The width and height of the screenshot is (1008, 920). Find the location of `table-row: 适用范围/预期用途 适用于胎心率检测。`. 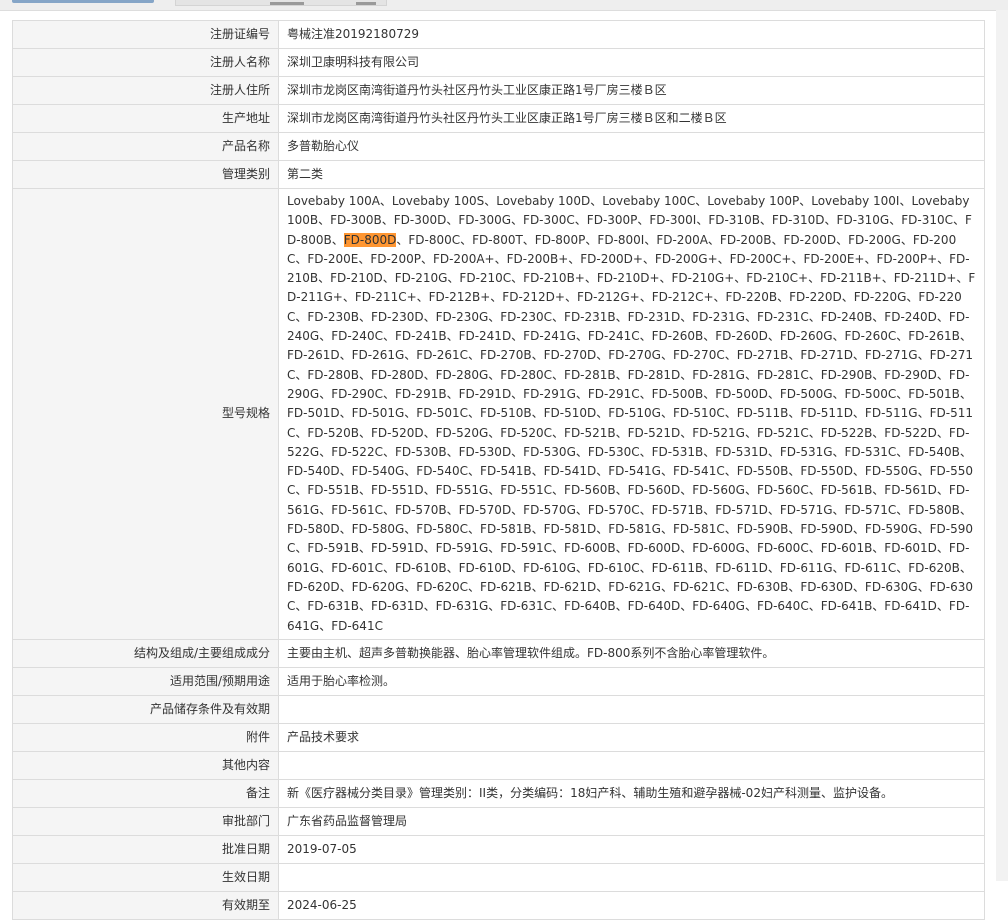

table-row: 适用范围/预期用途 适用于胎心率检测。 is located at coordinates (498, 681).